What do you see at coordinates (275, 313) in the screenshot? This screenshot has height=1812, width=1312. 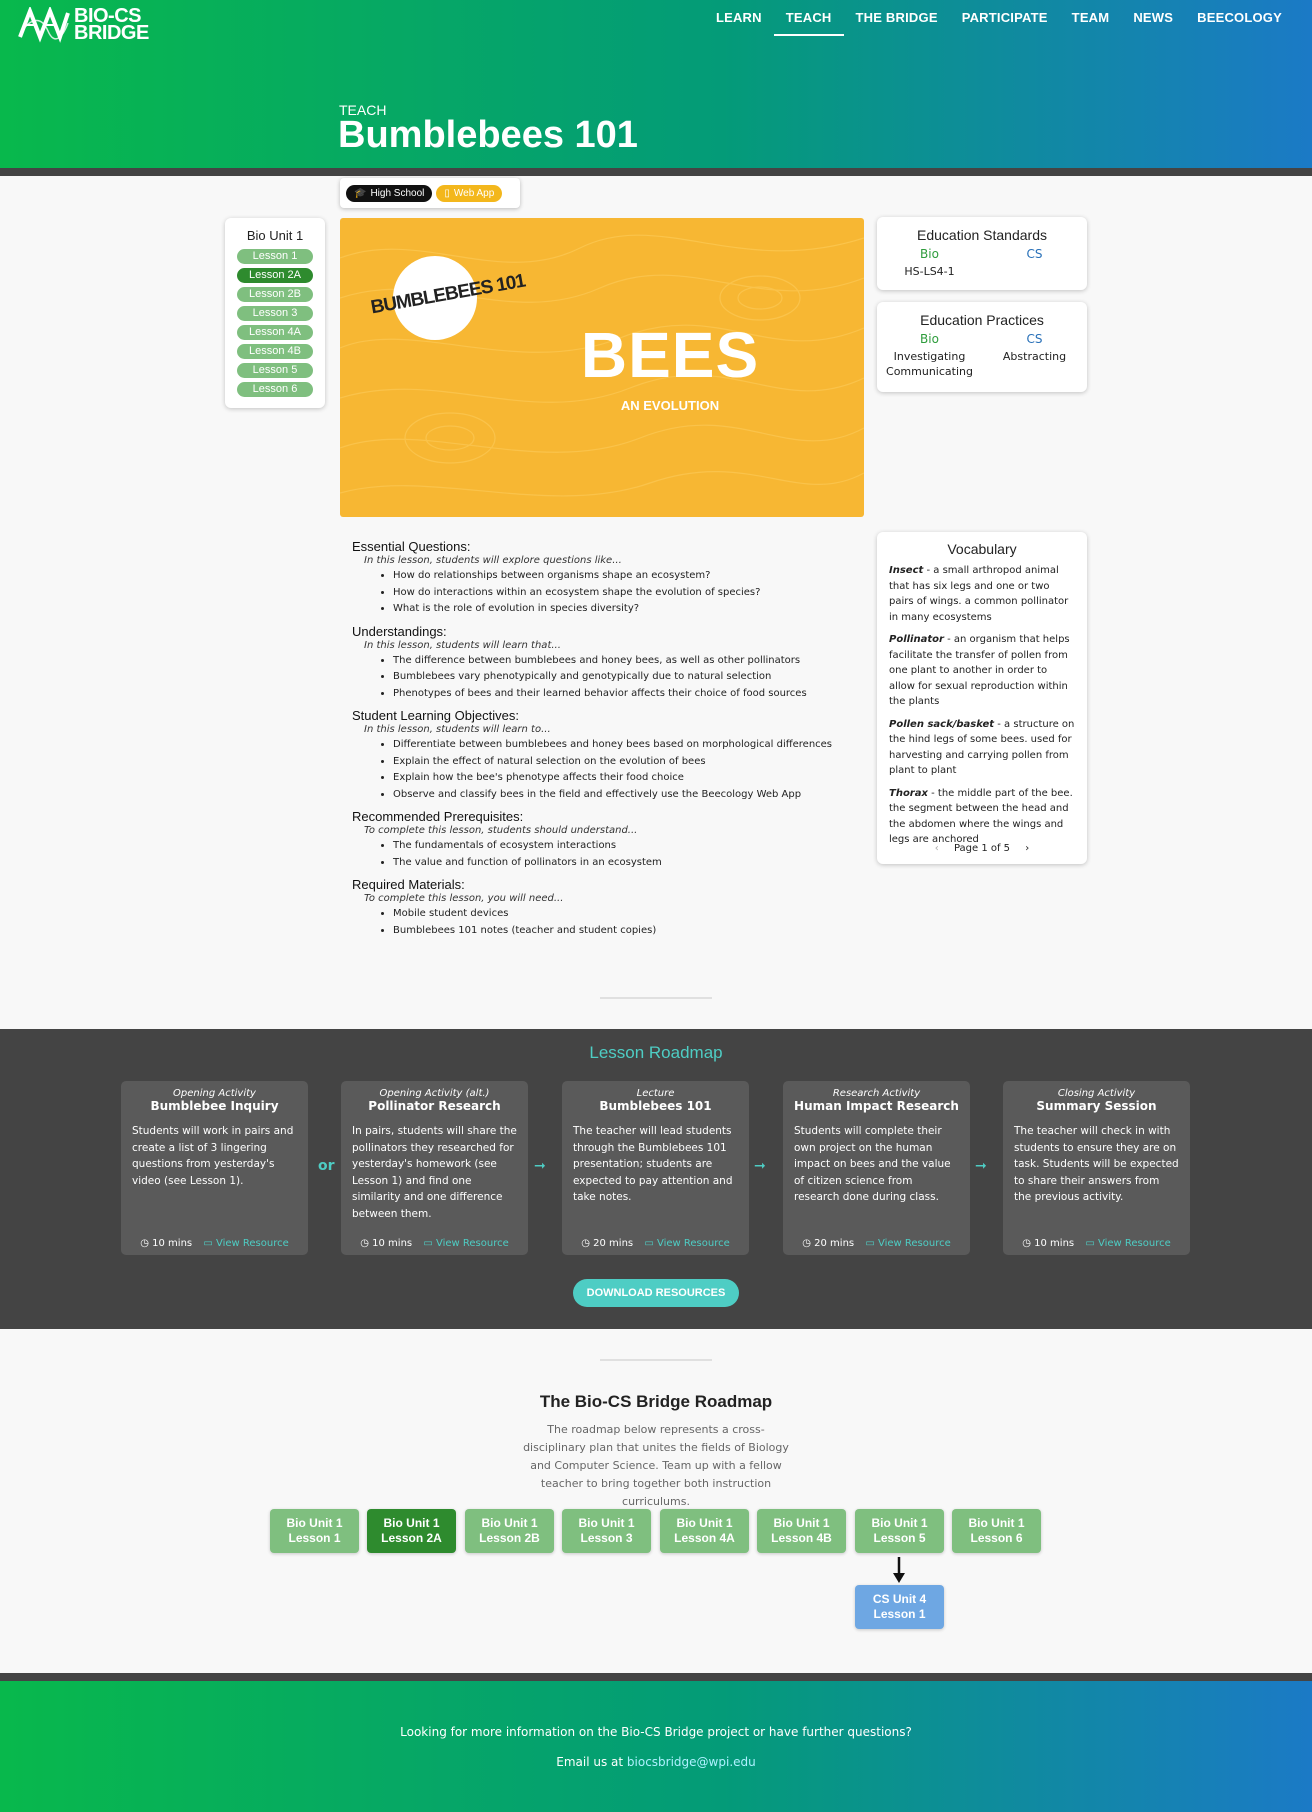 I see `unit-lesson-3: Lesson 3` at bounding box center [275, 313].